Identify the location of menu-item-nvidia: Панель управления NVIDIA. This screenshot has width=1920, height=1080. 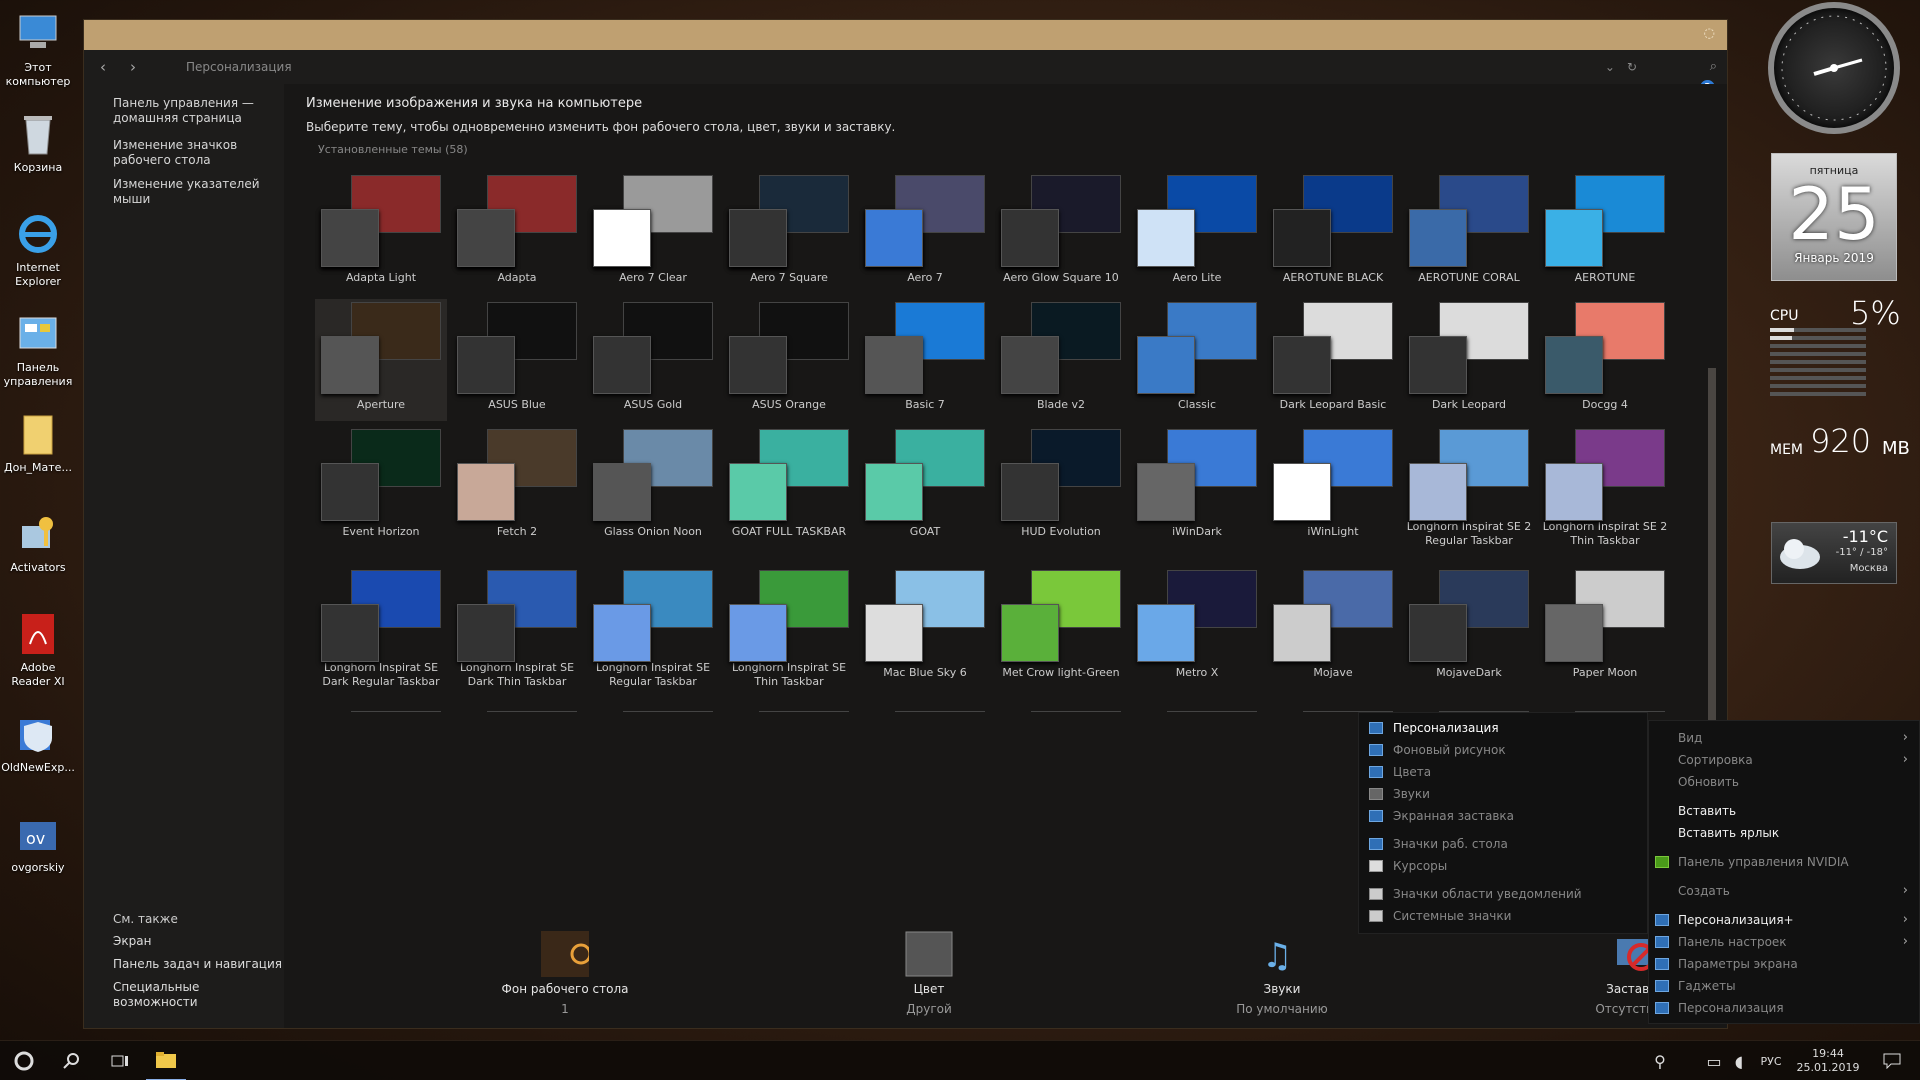
(1781, 862).